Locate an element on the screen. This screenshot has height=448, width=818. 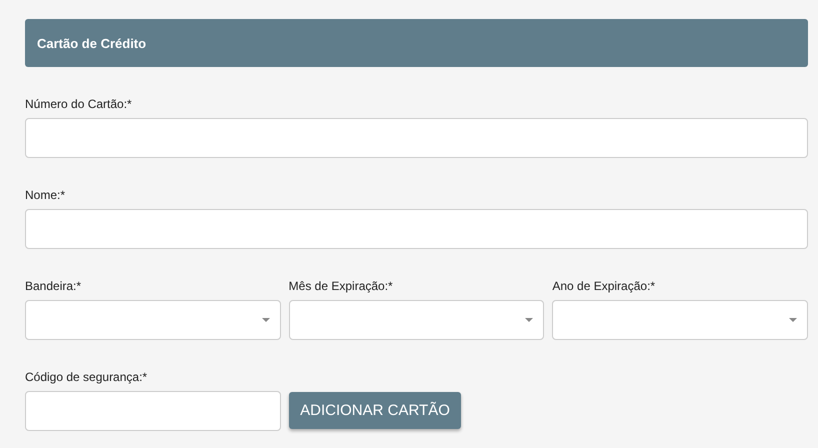
add-card-button: ADICIONAR CARTÃO is located at coordinates (375, 410).